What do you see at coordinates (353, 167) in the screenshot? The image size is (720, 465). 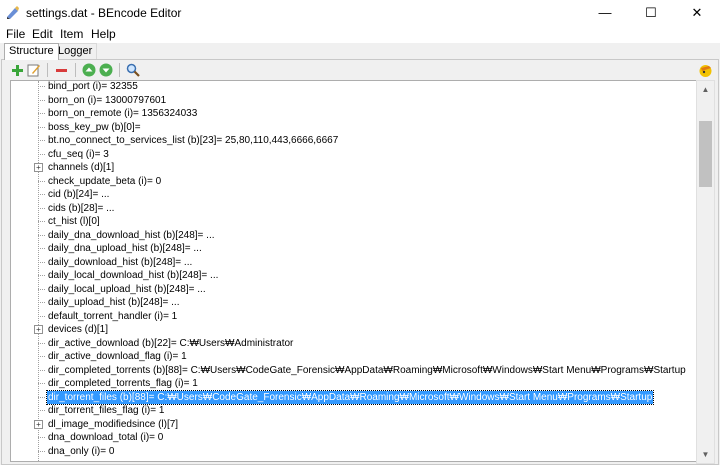 I see `tree-node: + channels (d)[1]` at bounding box center [353, 167].